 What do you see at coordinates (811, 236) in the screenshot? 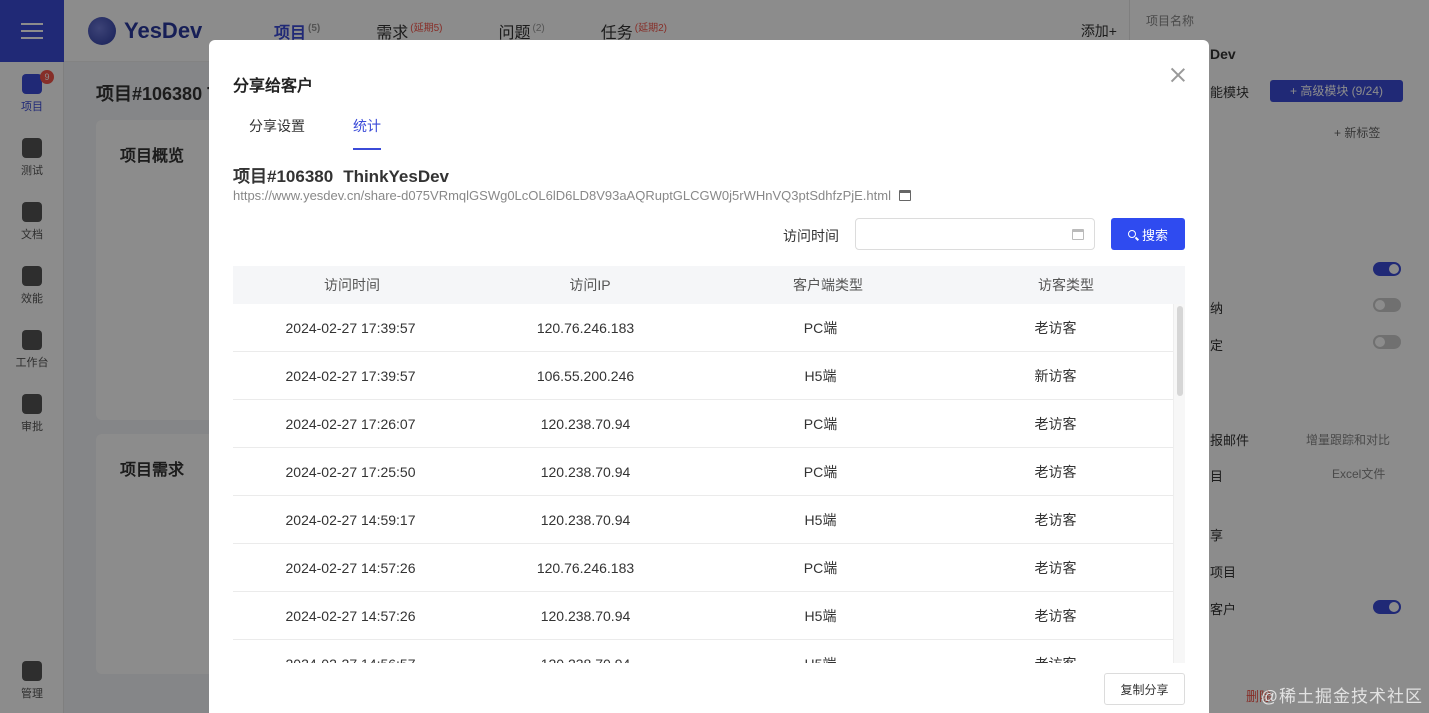
I see `visit-time-label: 访问时间` at bounding box center [811, 236].